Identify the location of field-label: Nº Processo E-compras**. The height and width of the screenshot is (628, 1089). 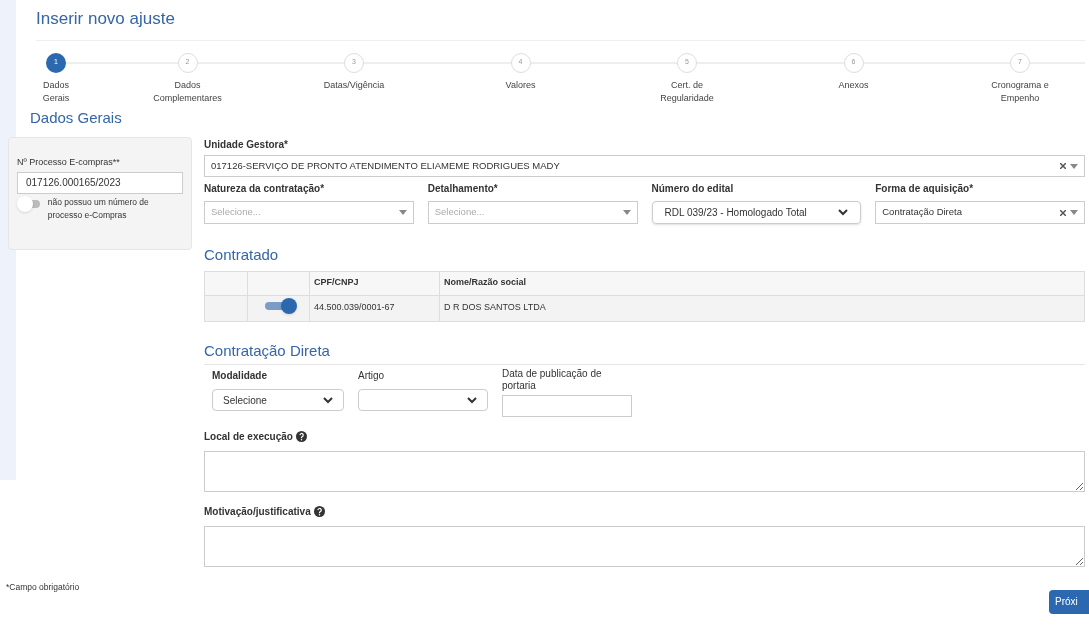
(69, 162).